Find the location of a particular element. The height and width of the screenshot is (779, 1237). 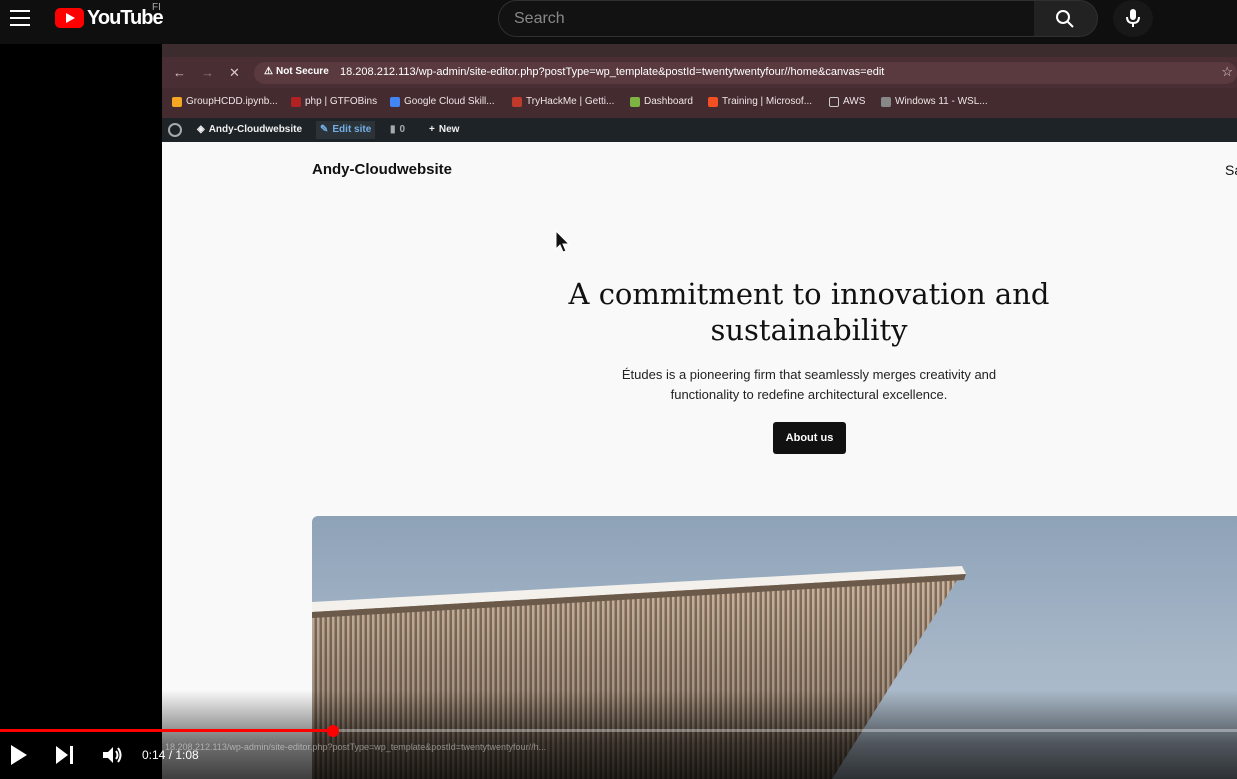

search-button is located at coordinates (1066, 18).